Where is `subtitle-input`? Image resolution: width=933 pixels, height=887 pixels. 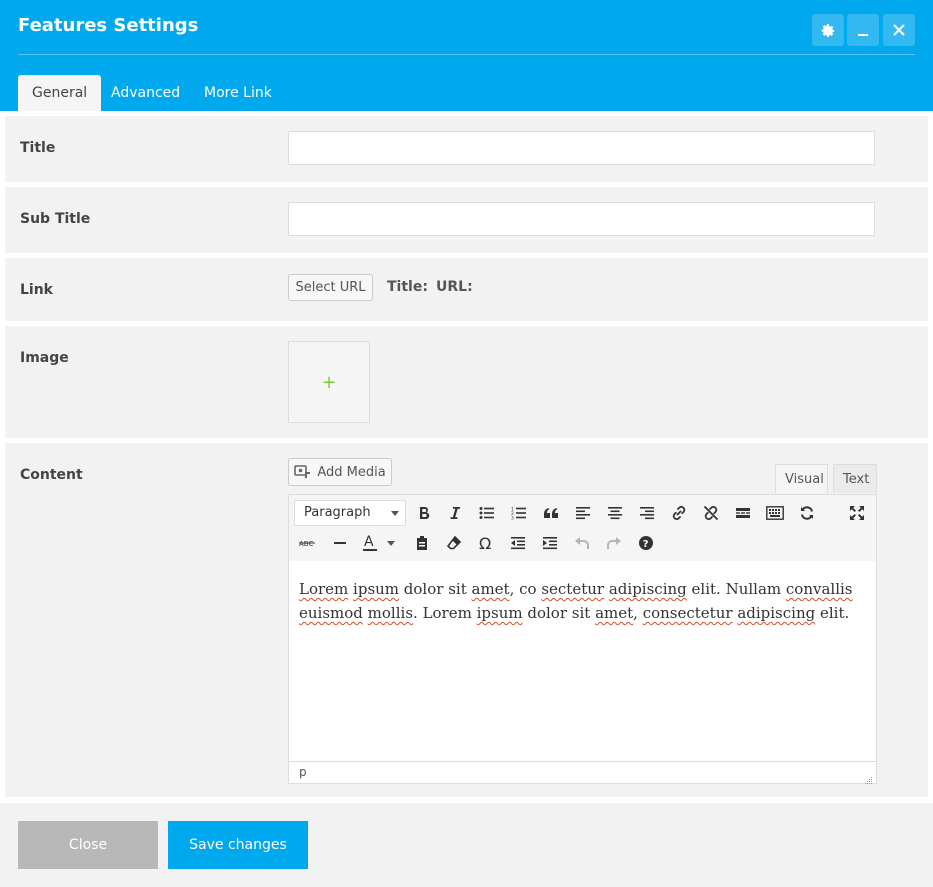 subtitle-input is located at coordinates (581, 219).